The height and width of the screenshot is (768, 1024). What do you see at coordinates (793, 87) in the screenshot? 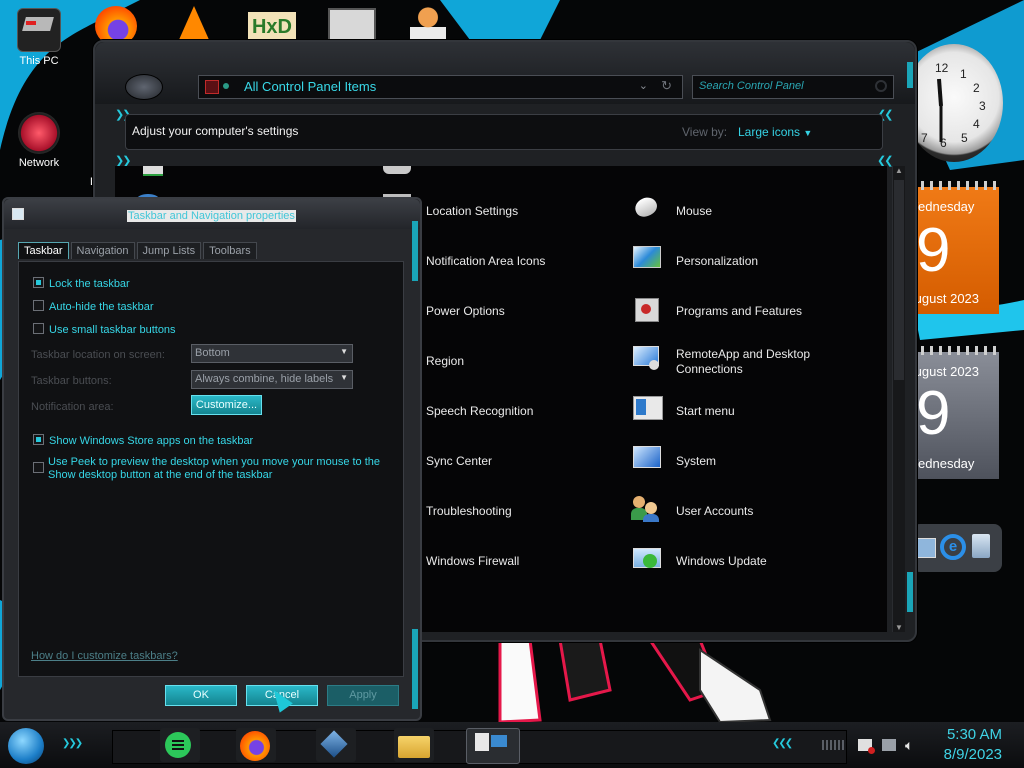
I see `search-input: Search Control Panel` at bounding box center [793, 87].